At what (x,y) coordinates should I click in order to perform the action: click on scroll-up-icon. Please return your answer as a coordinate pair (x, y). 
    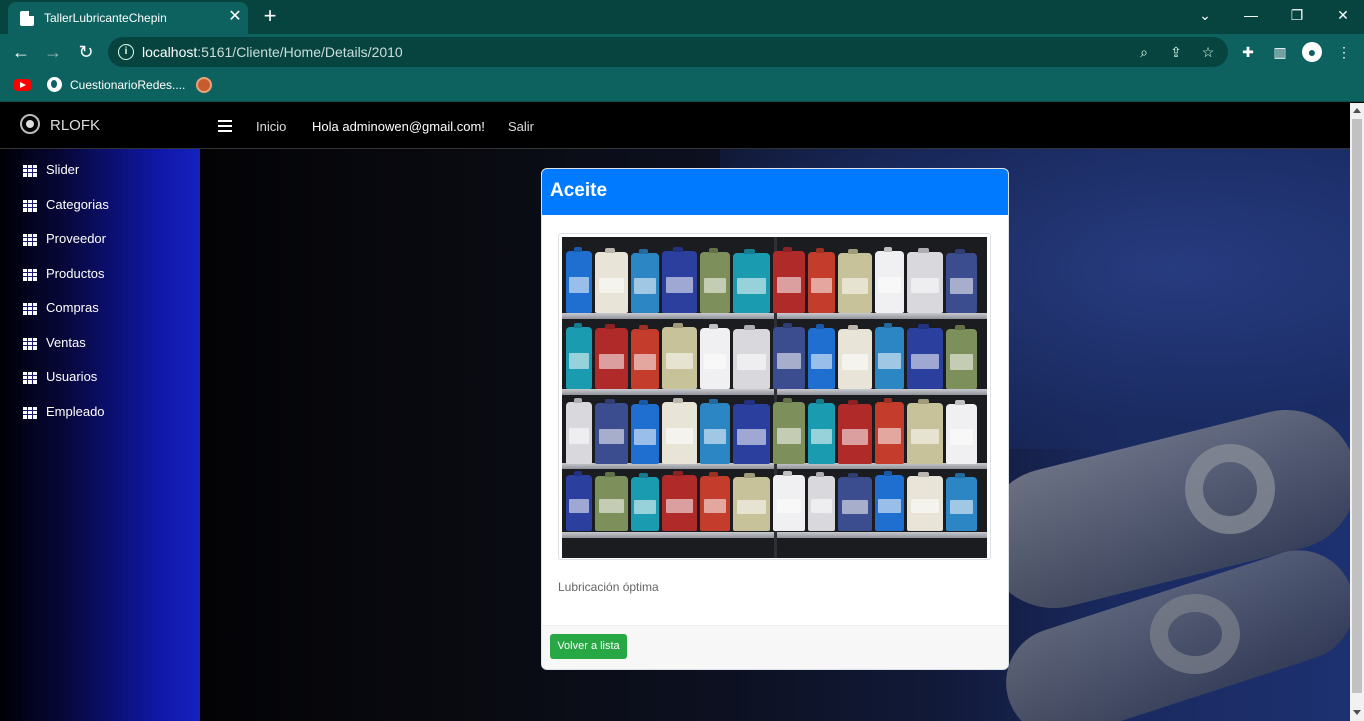
    Looking at the image, I should click on (1357, 110).